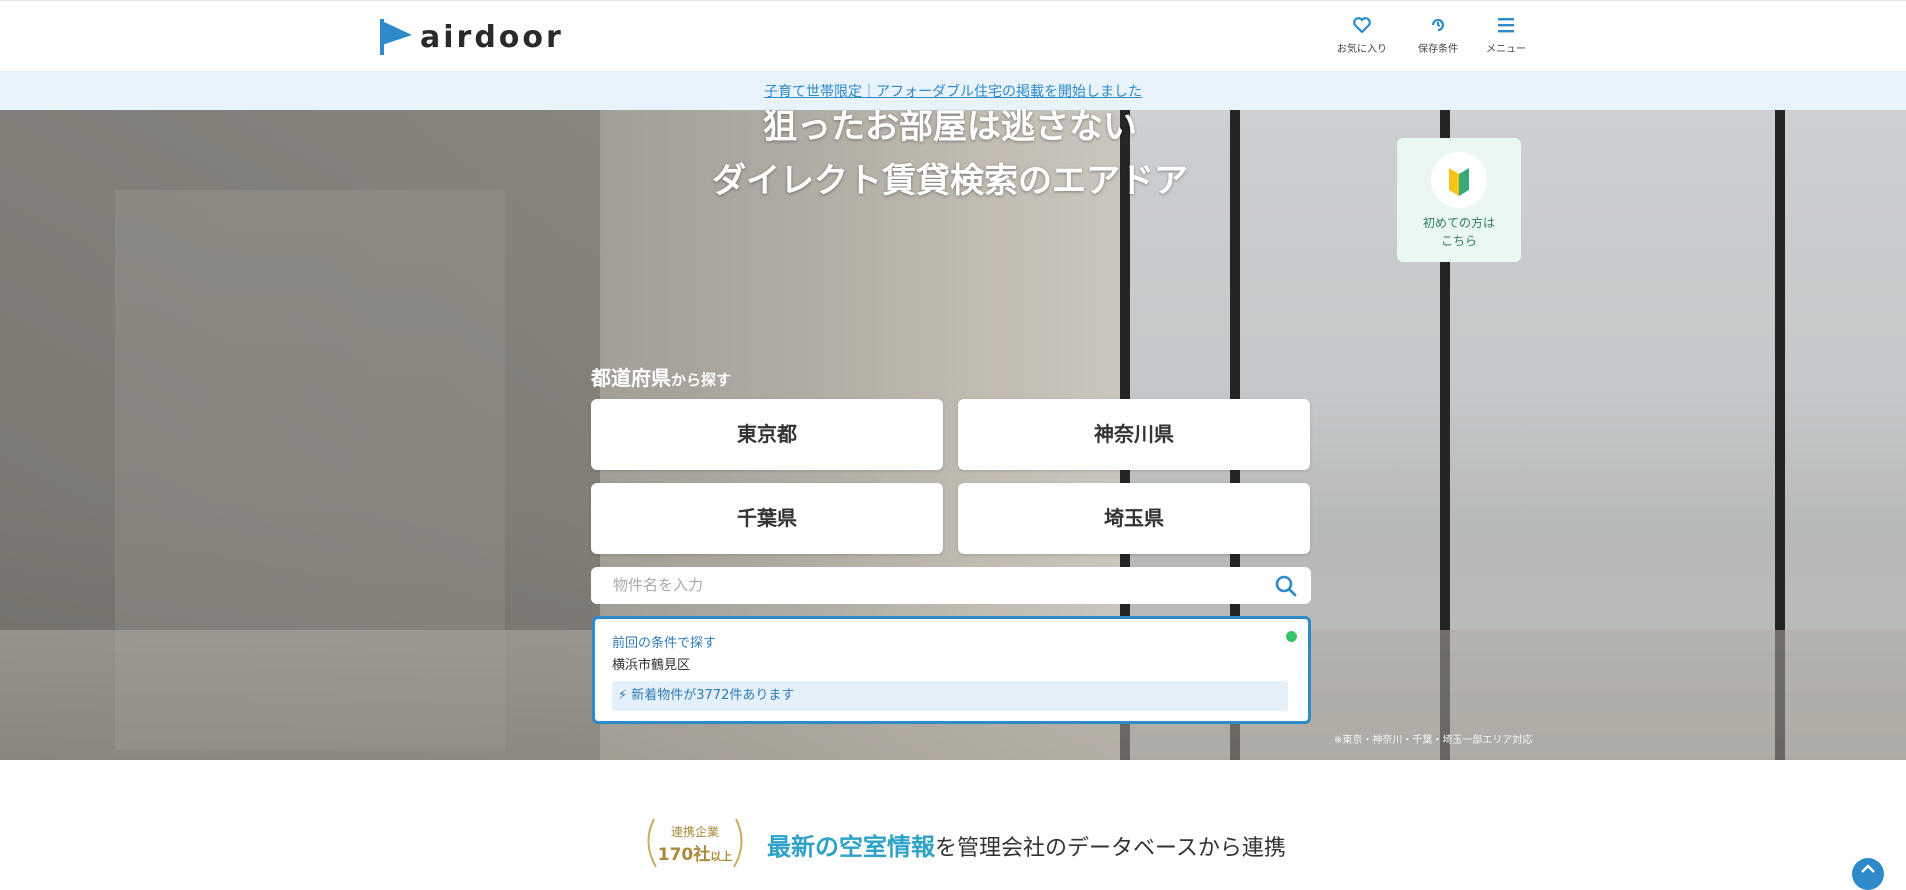 The image size is (1906, 890). I want to click on beginner-badge, so click(1459, 180).